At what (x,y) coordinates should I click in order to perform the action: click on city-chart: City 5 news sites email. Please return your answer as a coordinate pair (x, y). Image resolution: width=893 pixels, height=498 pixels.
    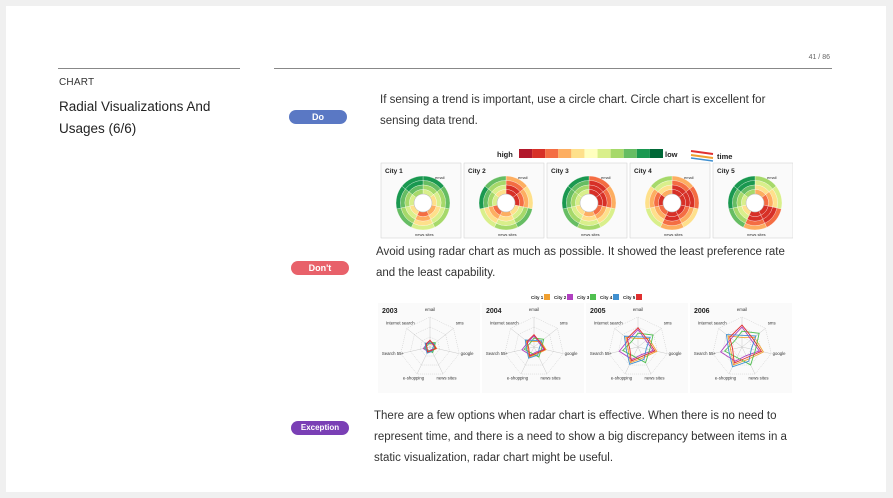
    Looking at the image, I should click on (752, 200).